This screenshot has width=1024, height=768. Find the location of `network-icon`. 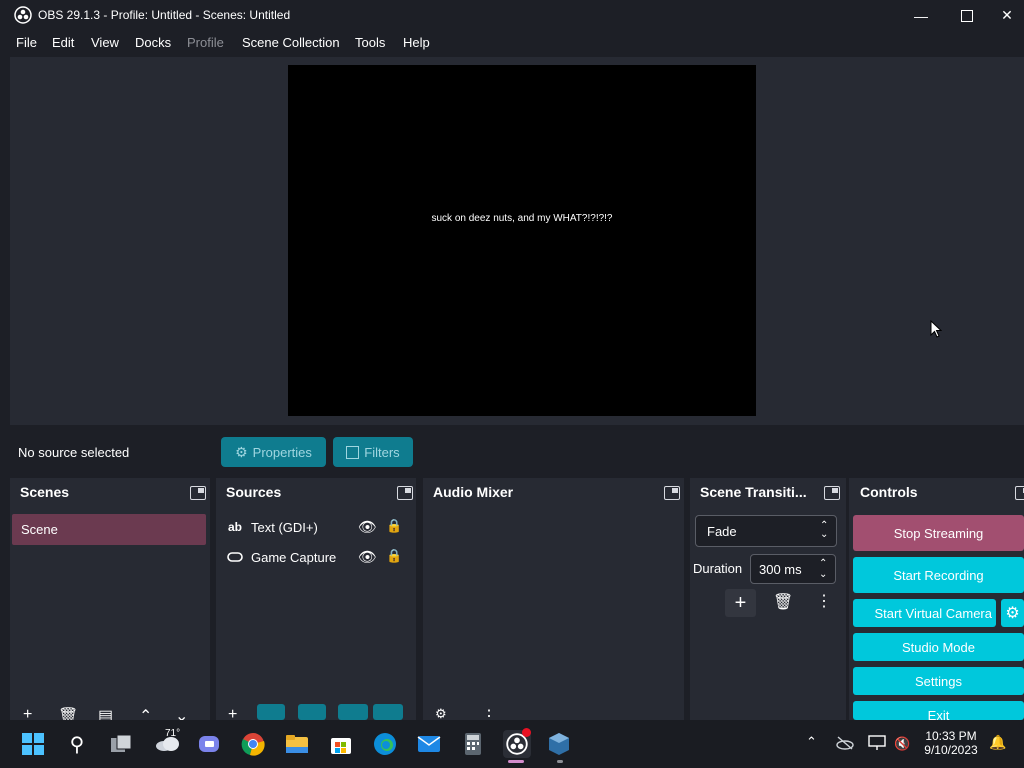

network-icon is located at coordinates (877, 743).